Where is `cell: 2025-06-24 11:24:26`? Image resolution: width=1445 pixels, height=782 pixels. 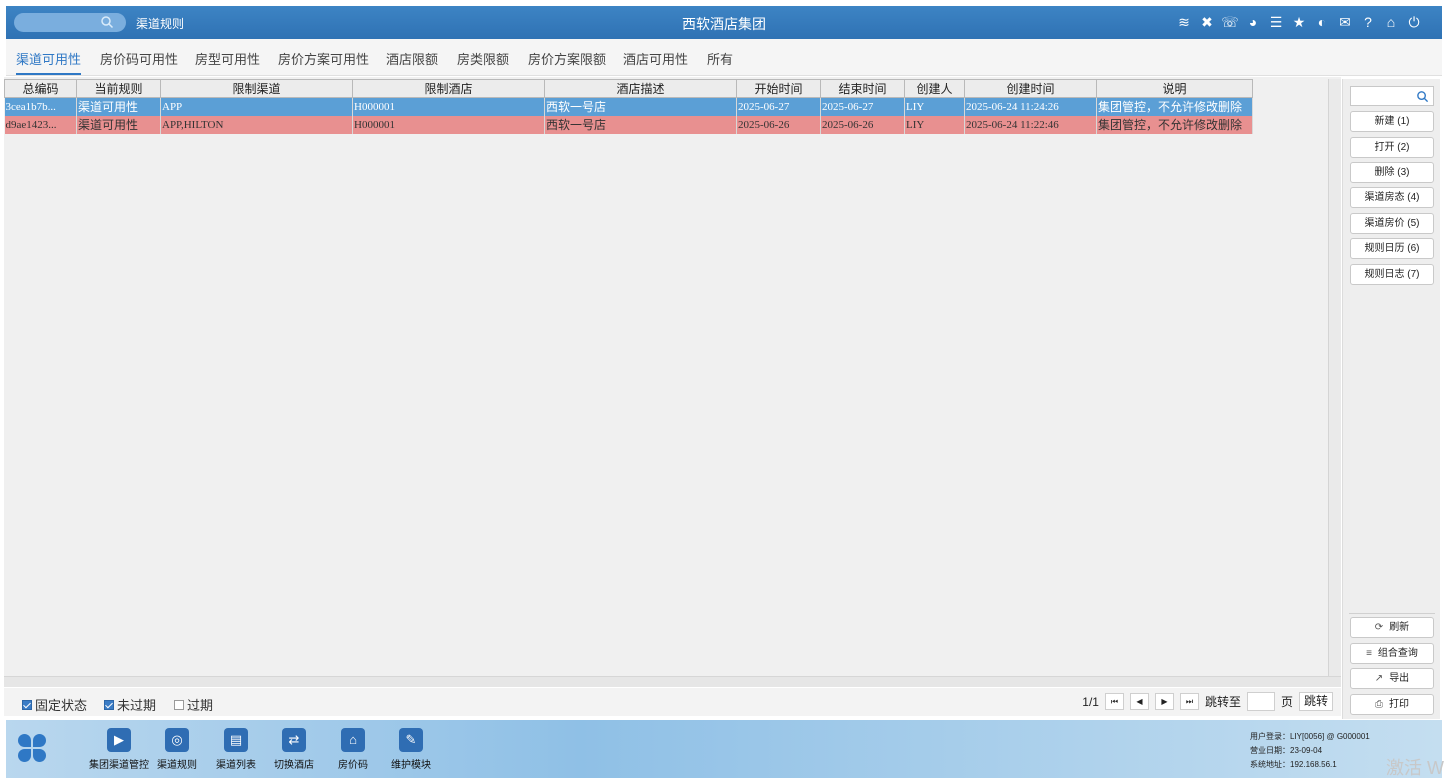
cell: 2025-06-24 11:24:26 is located at coordinates (1030, 106).